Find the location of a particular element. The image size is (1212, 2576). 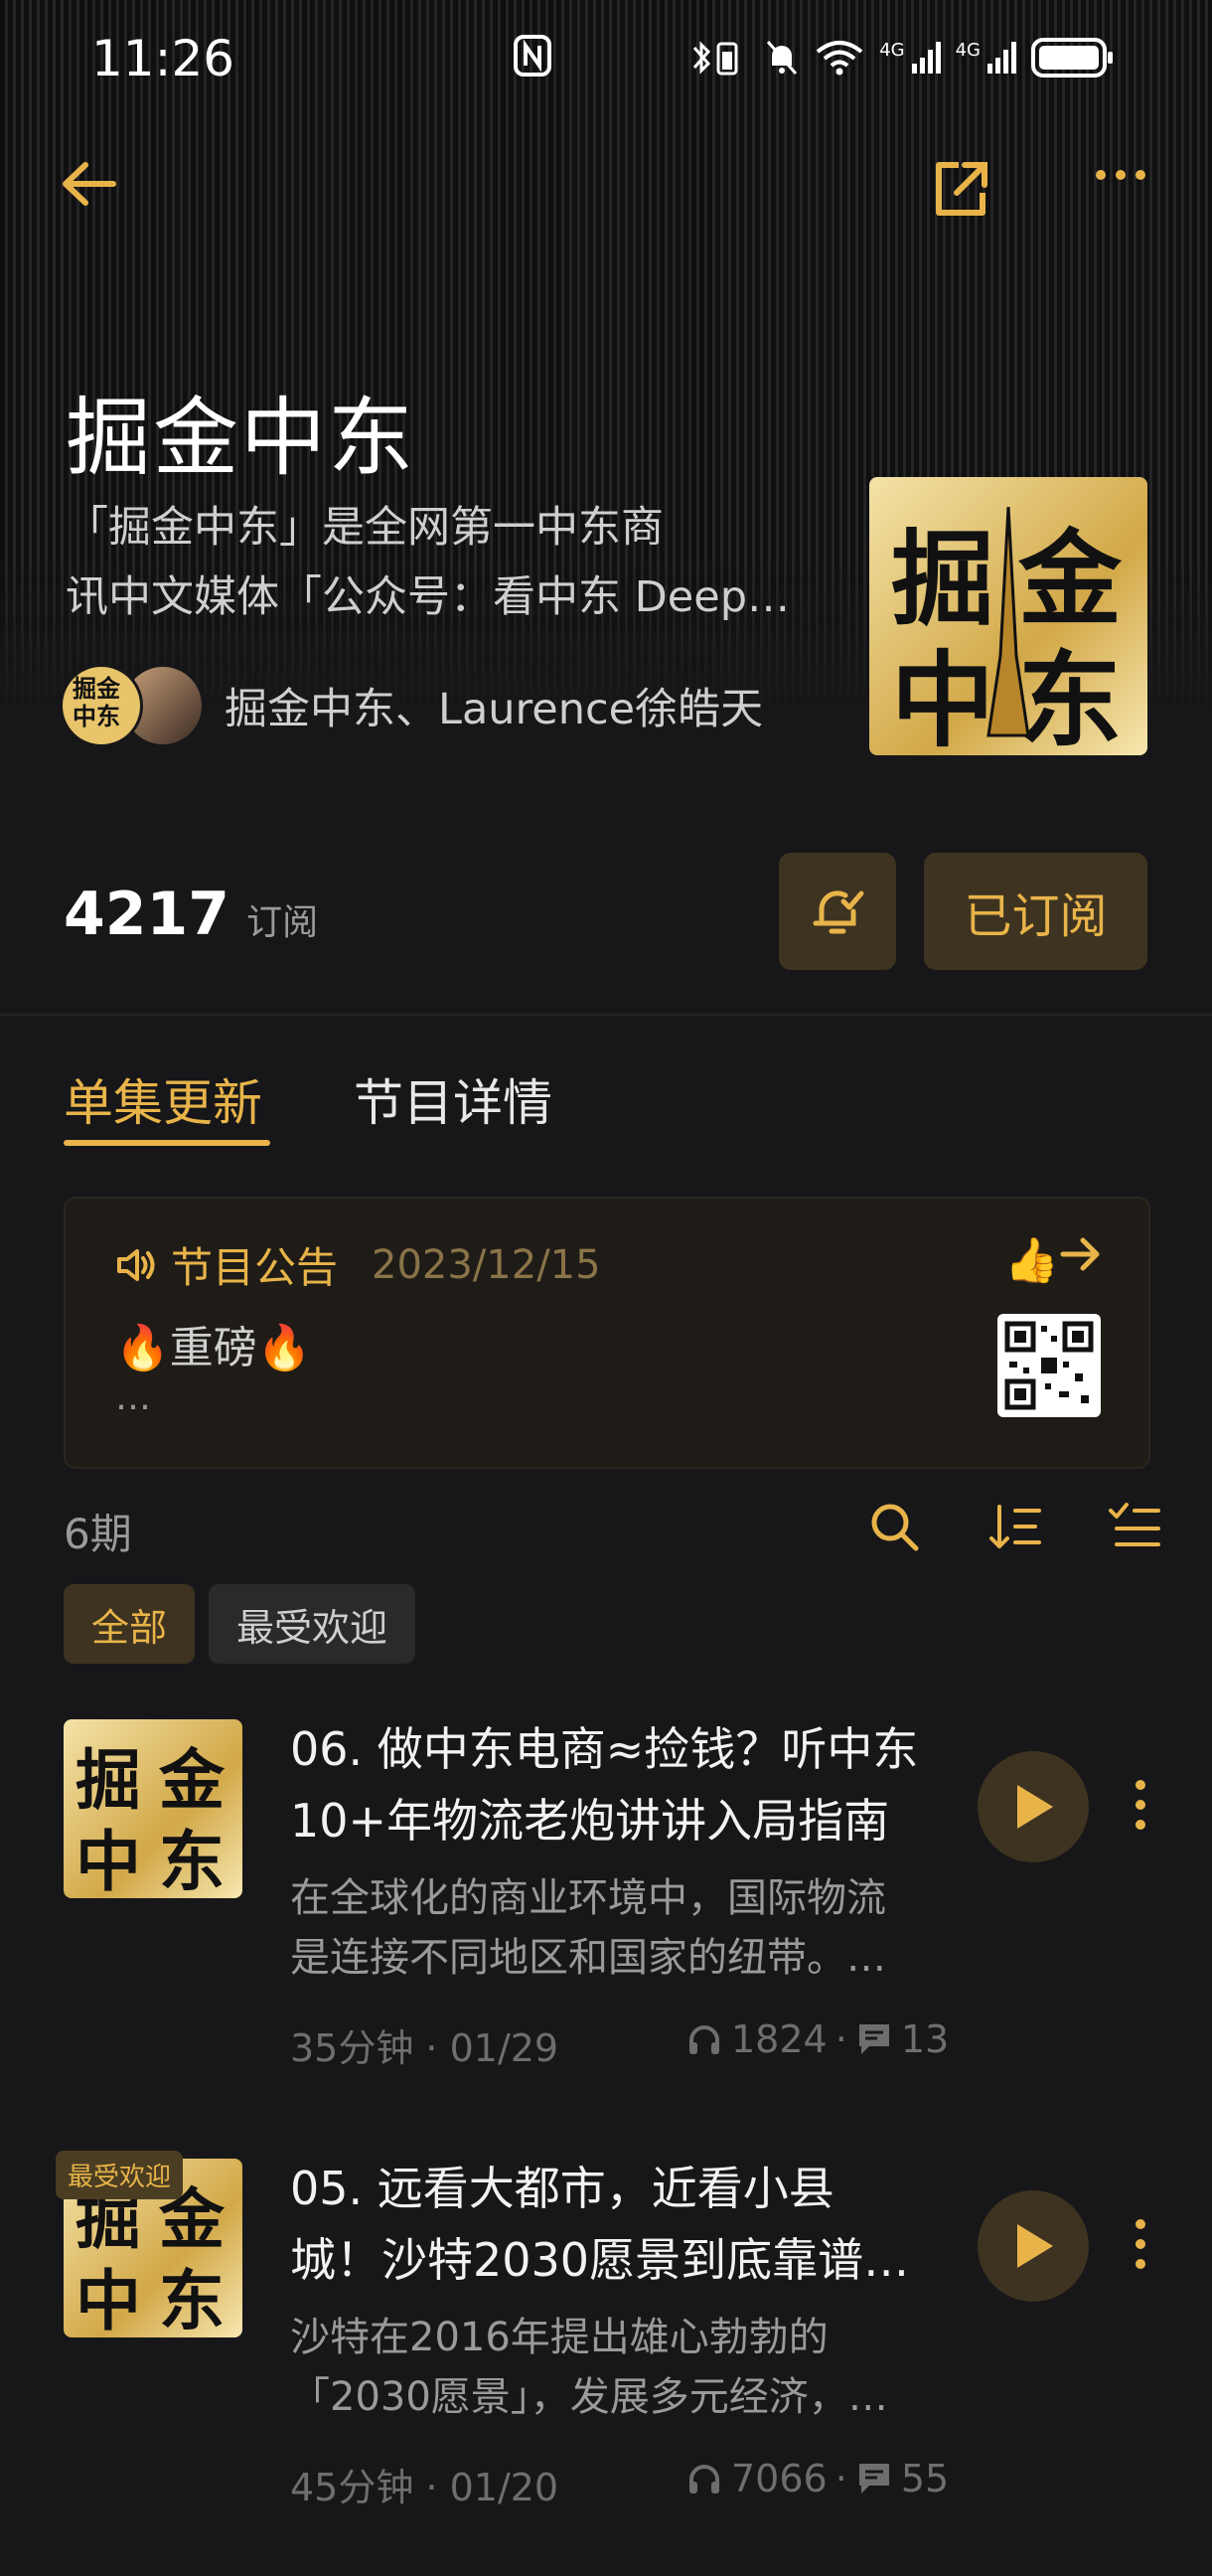

filter-all: 全部 is located at coordinates (130, 1624).